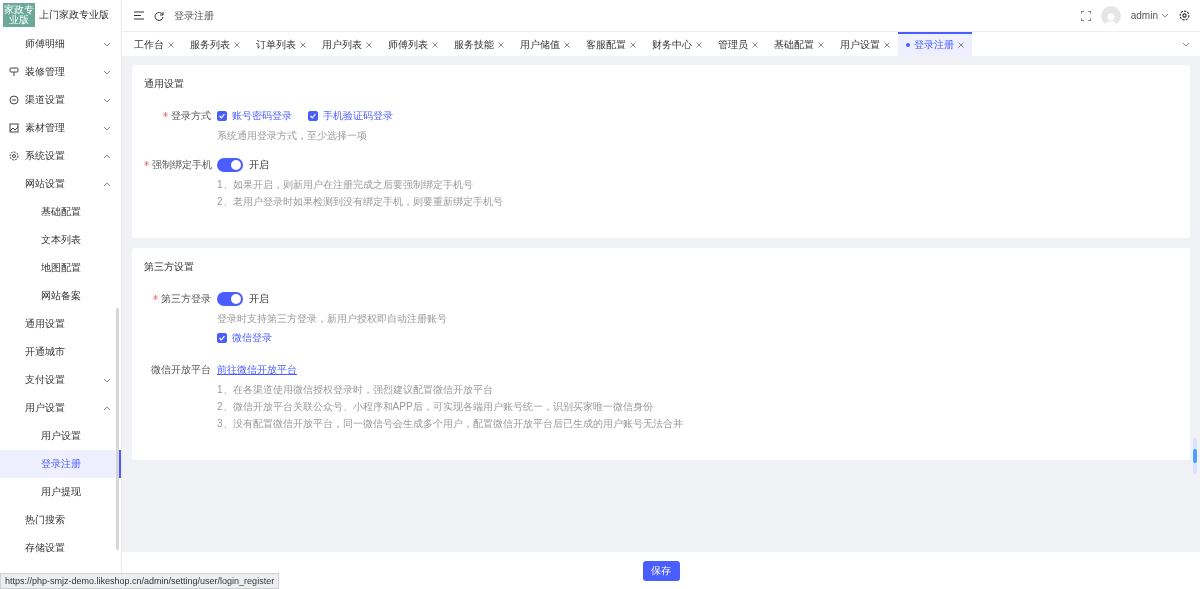 The height and width of the screenshot is (589, 1200). I want to click on sidebar-item: 装修管理, so click(60, 72).